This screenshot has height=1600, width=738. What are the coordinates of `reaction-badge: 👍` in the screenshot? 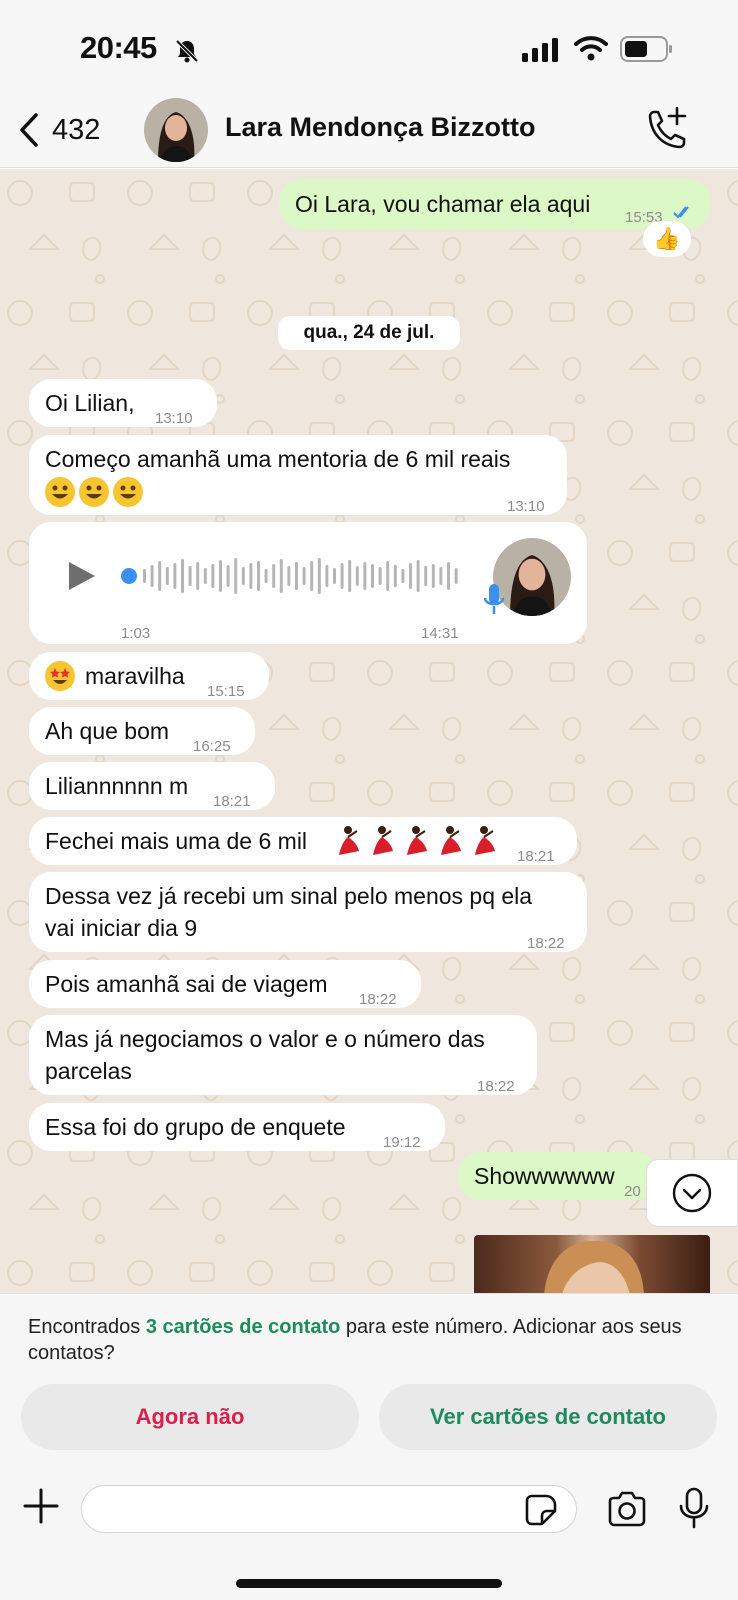 It's located at (667, 239).